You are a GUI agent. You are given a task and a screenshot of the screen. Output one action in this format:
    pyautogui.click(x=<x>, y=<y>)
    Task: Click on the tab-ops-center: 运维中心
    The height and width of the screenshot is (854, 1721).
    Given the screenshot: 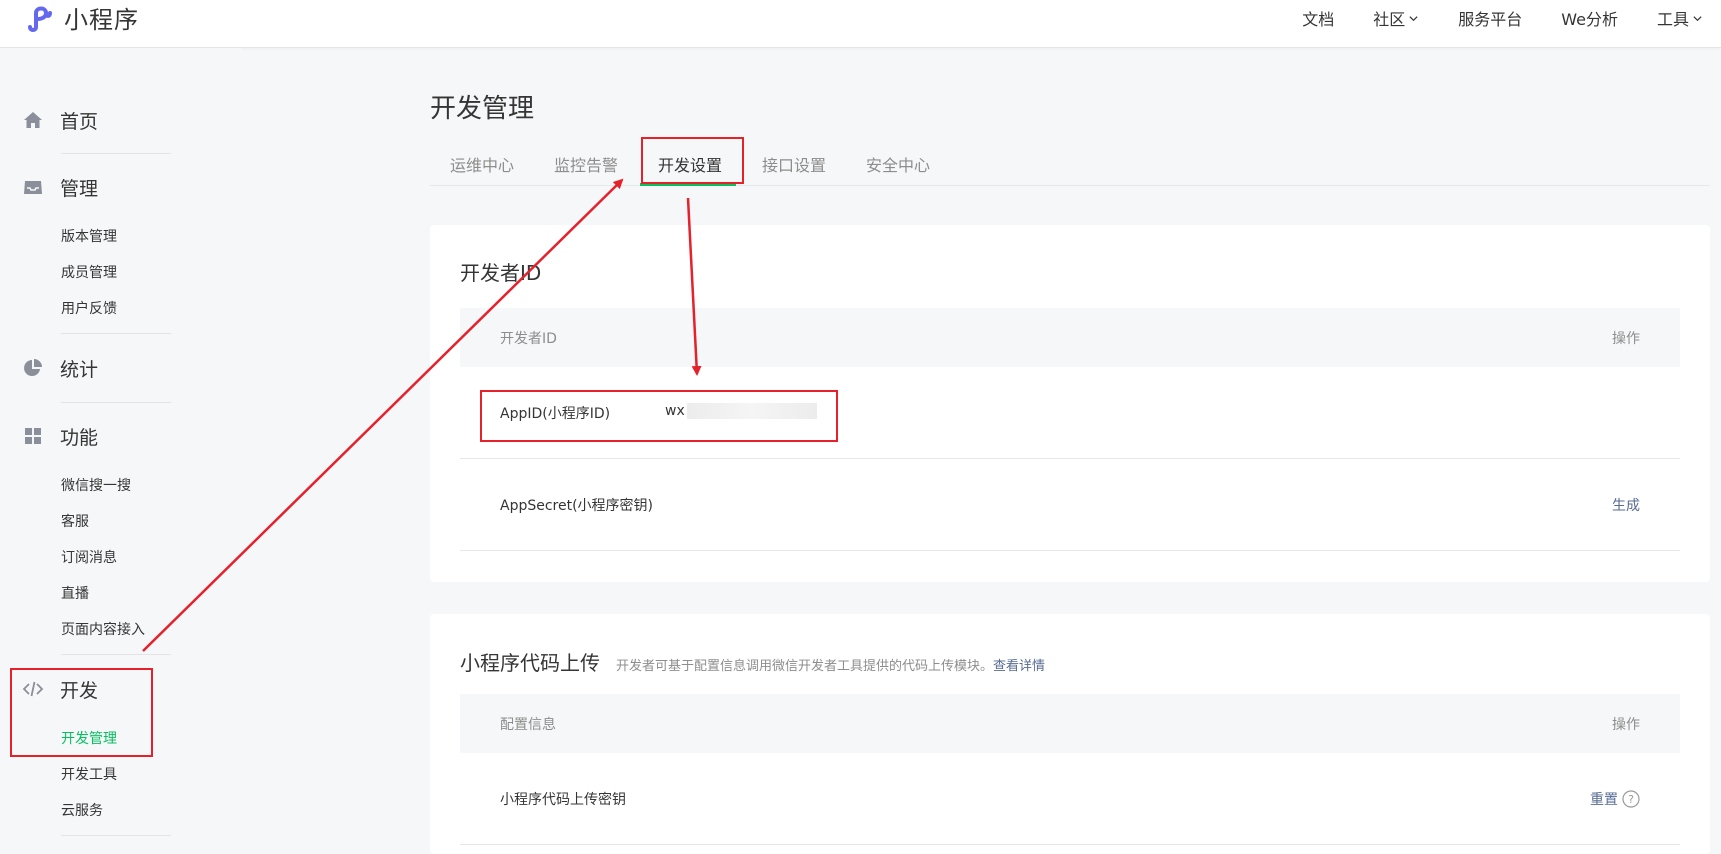 What is the action you would take?
    pyautogui.click(x=482, y=164)
    